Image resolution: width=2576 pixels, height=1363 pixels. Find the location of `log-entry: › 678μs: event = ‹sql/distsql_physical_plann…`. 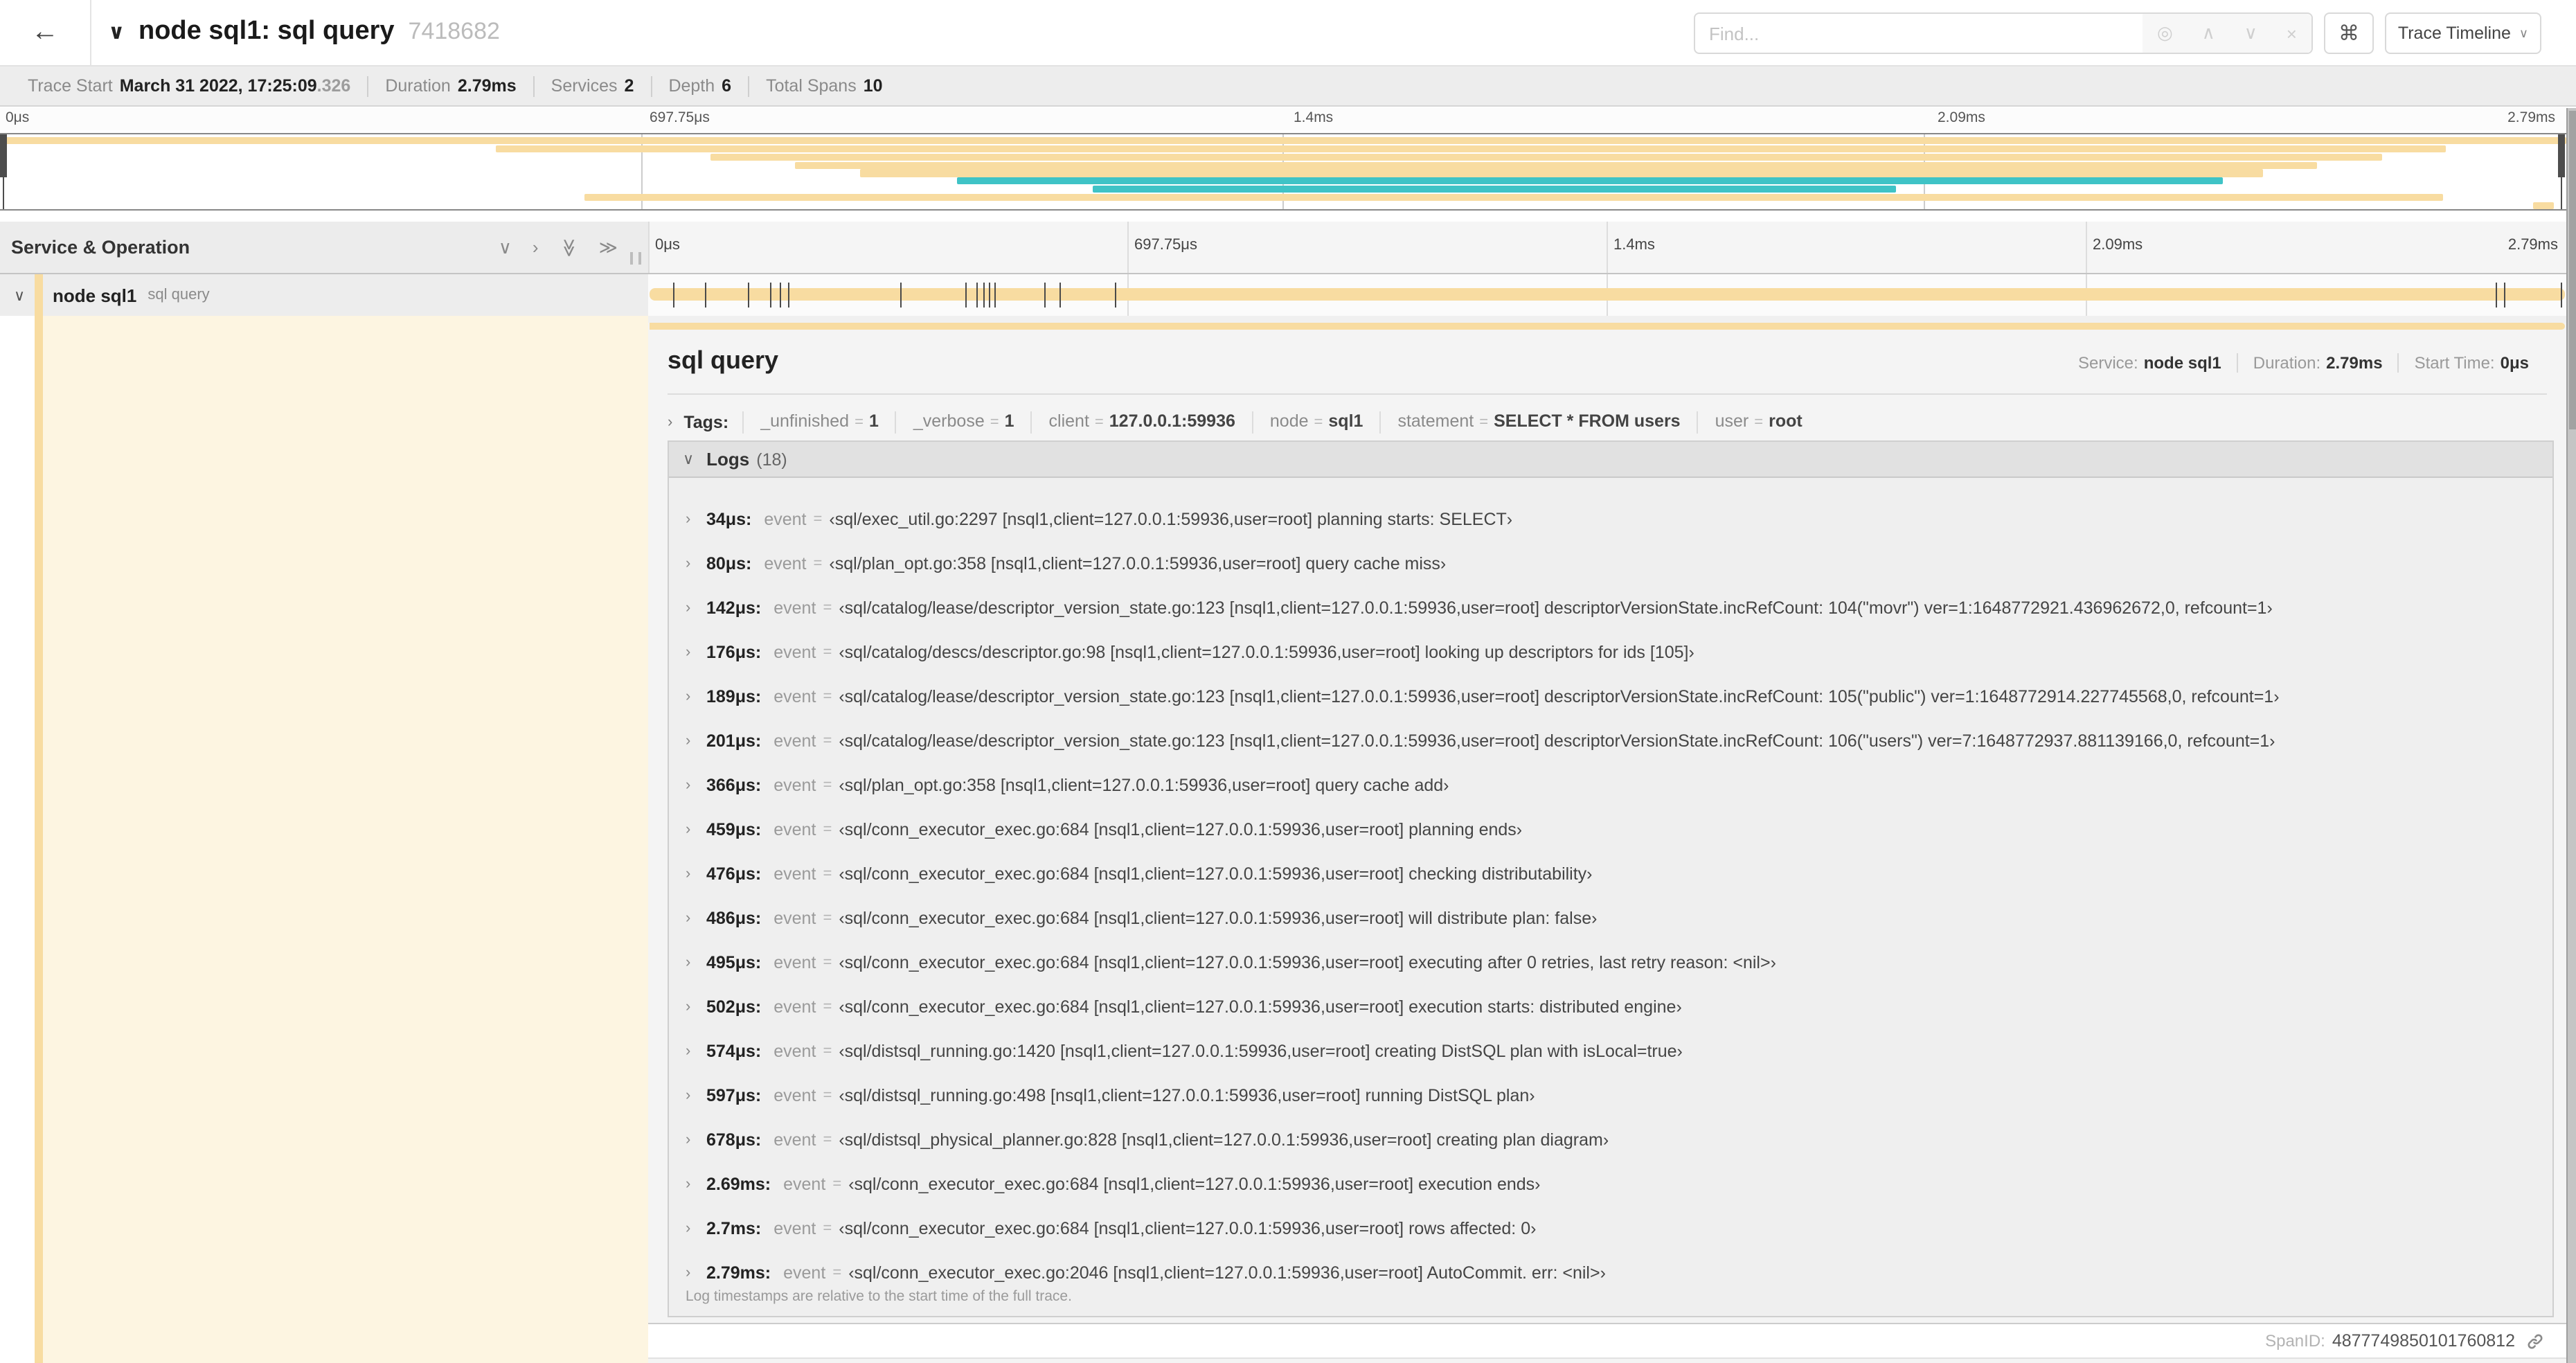

log-entry: › 678μs: event = ‹sql/distsql_physical_plann… is located at coordinates (1611, 1140).